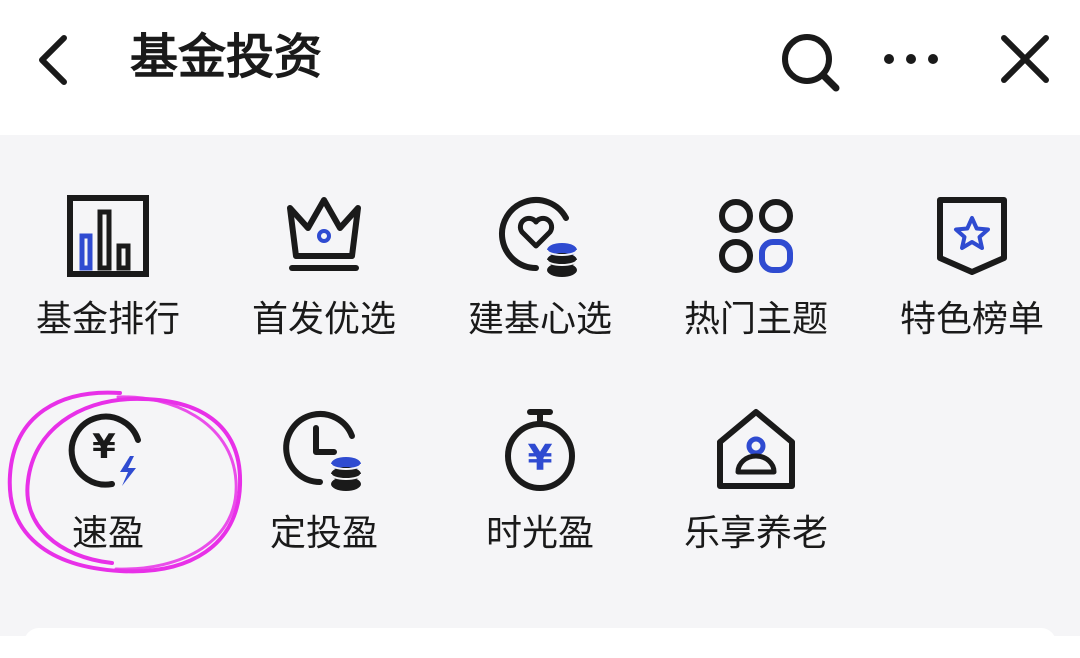 Image resolution: width=1080 pixels, height=658 pixels. What do you see at coordinates (108, 287) in the screenshot?
I see `menu-item-fund-ranking: 基金排行` at bounding box center [108, 287].